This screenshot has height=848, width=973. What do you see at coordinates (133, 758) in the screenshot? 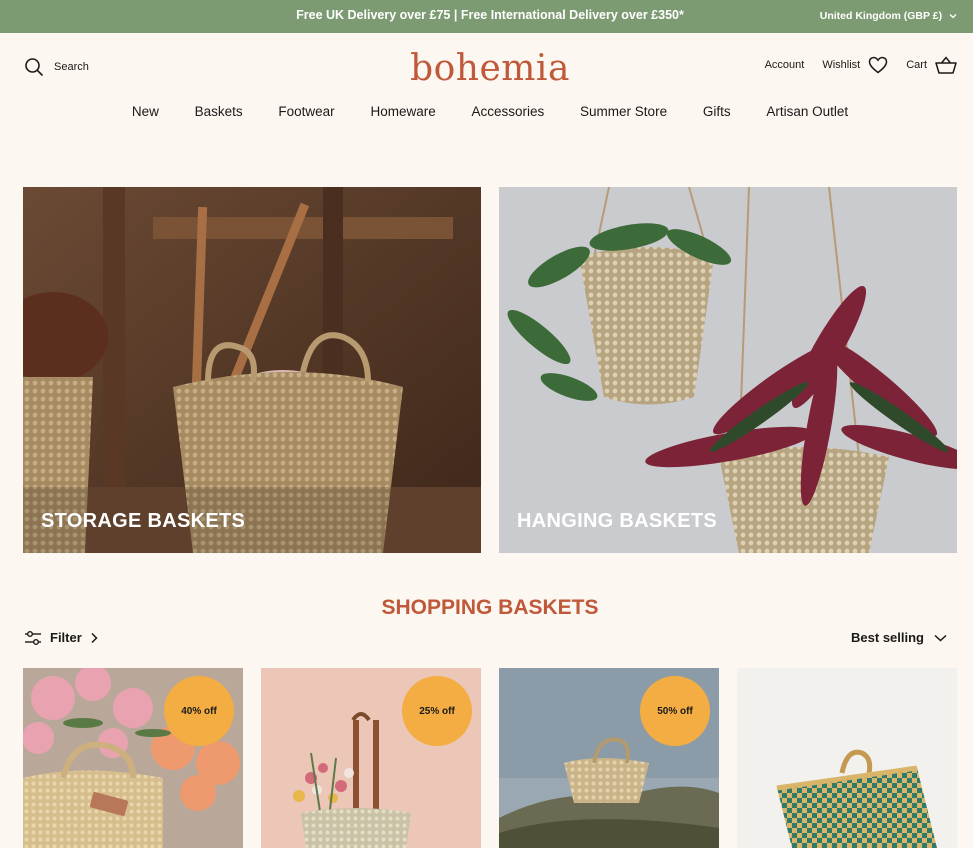
I see `product-card: 40% off` at bounding box center [133, 758].